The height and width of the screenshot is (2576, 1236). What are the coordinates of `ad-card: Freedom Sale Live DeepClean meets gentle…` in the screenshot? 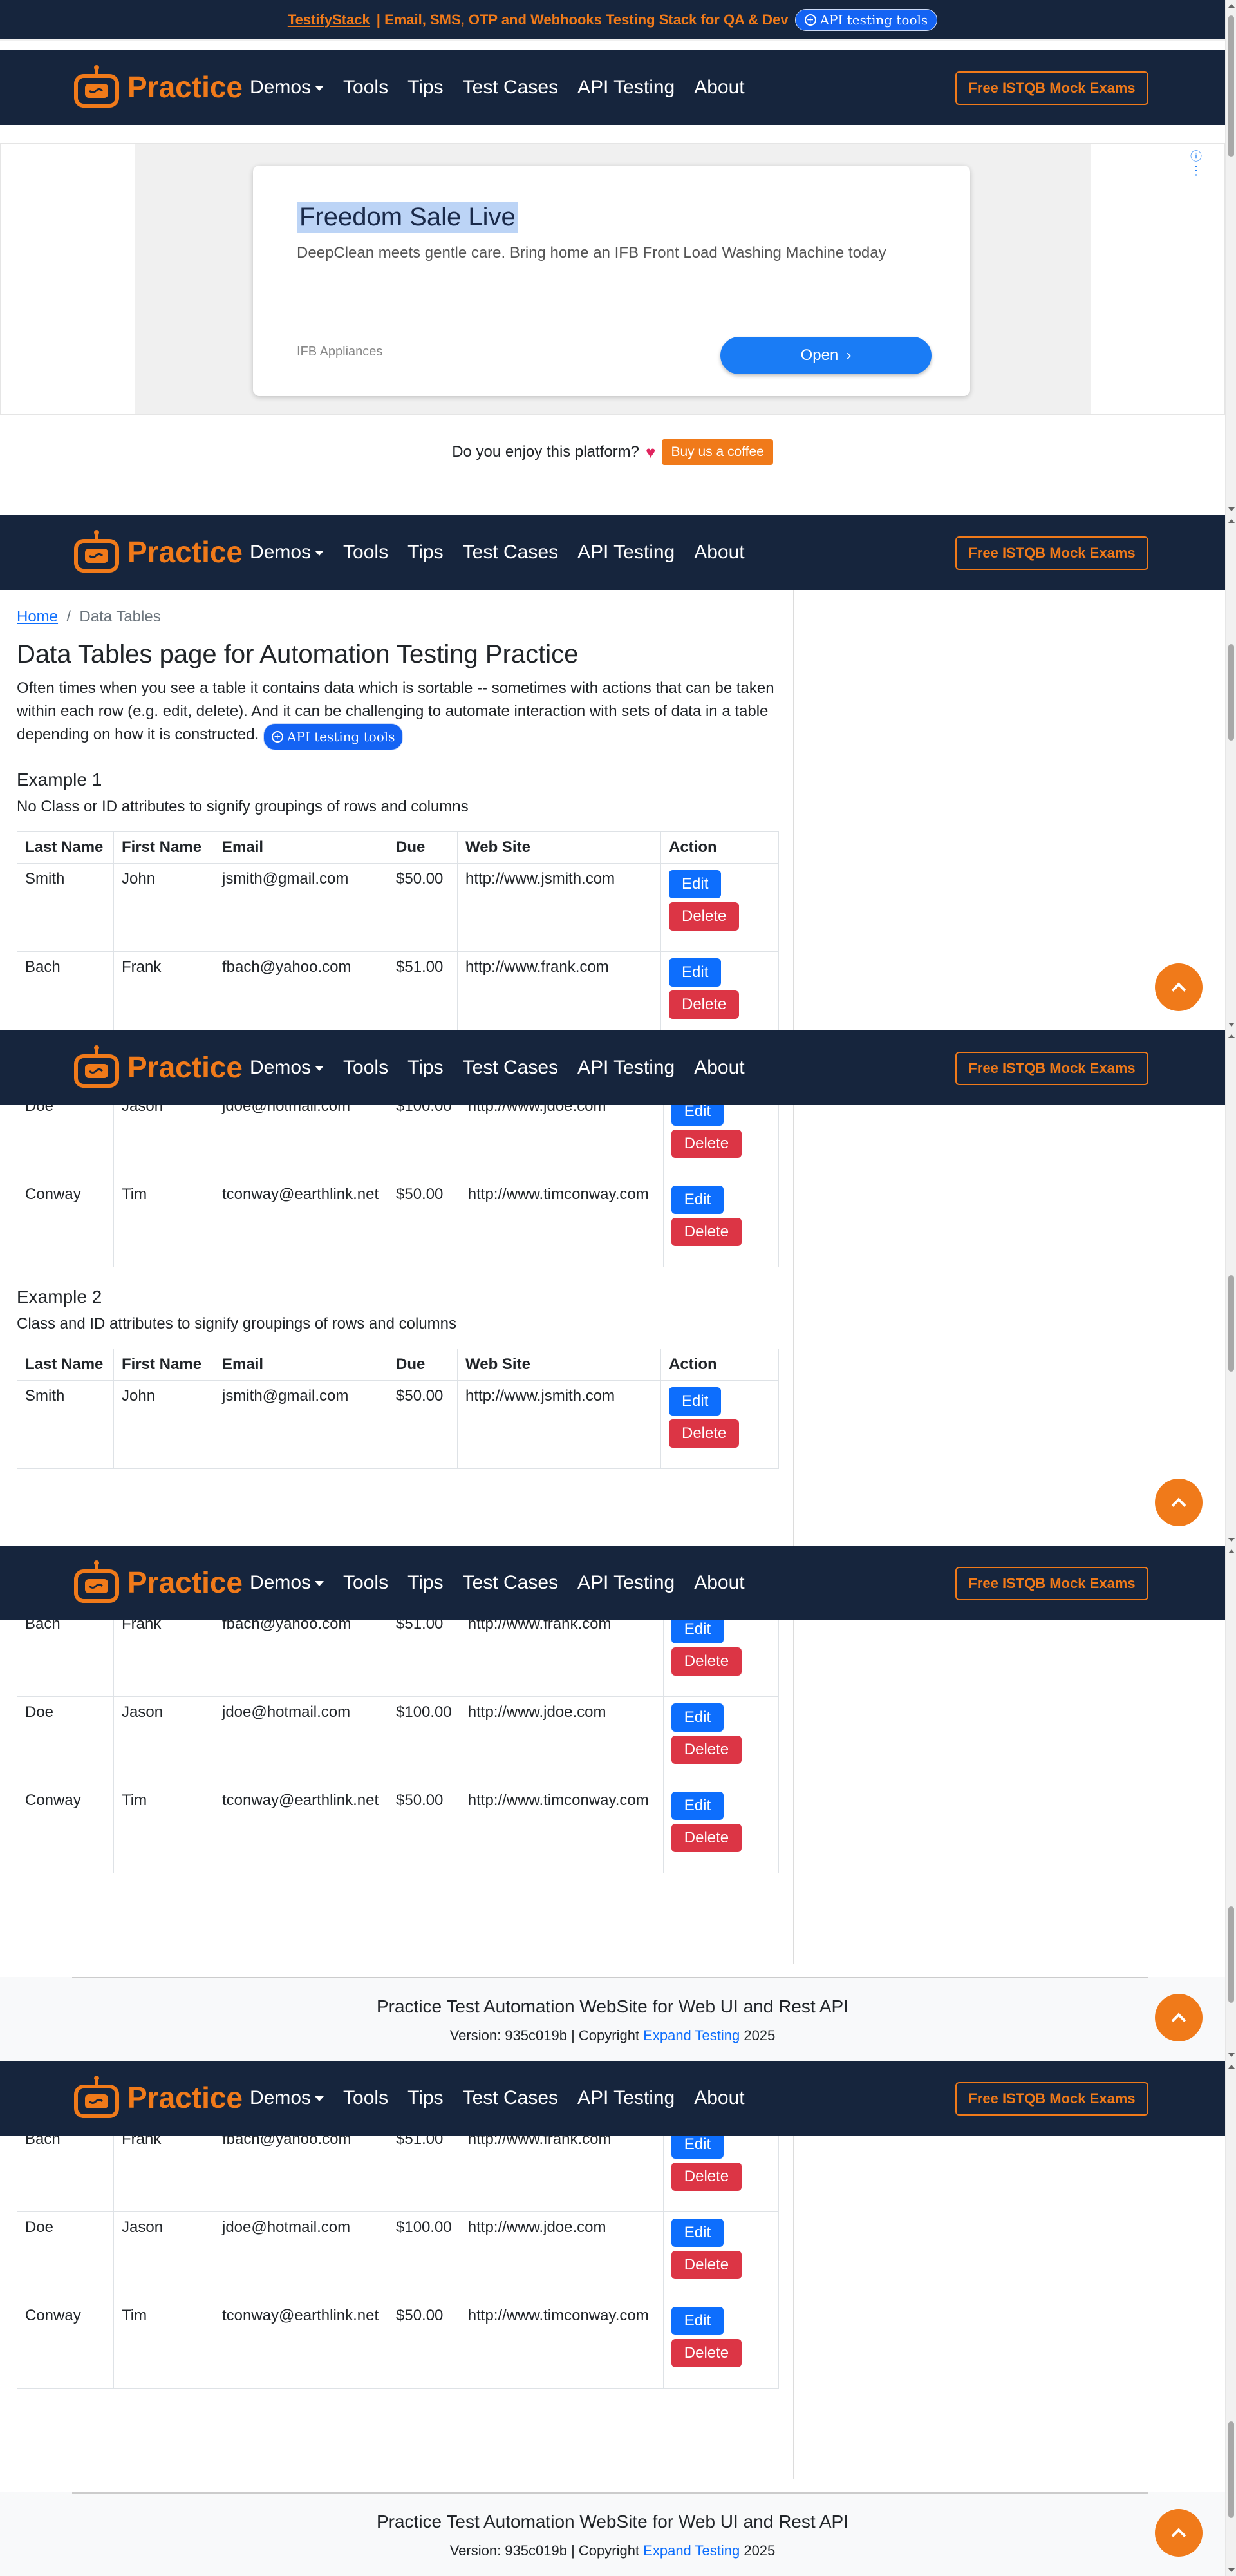 It's located at (611, 281).